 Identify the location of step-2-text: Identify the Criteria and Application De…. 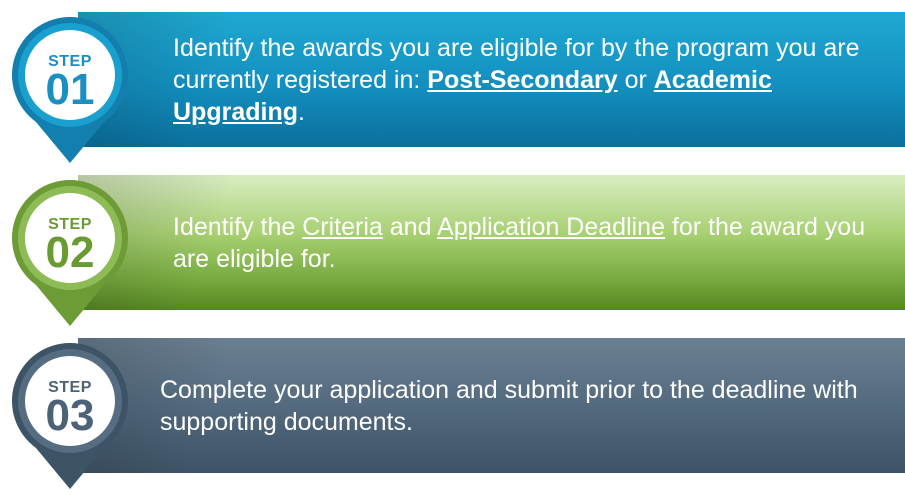
(524, 243).